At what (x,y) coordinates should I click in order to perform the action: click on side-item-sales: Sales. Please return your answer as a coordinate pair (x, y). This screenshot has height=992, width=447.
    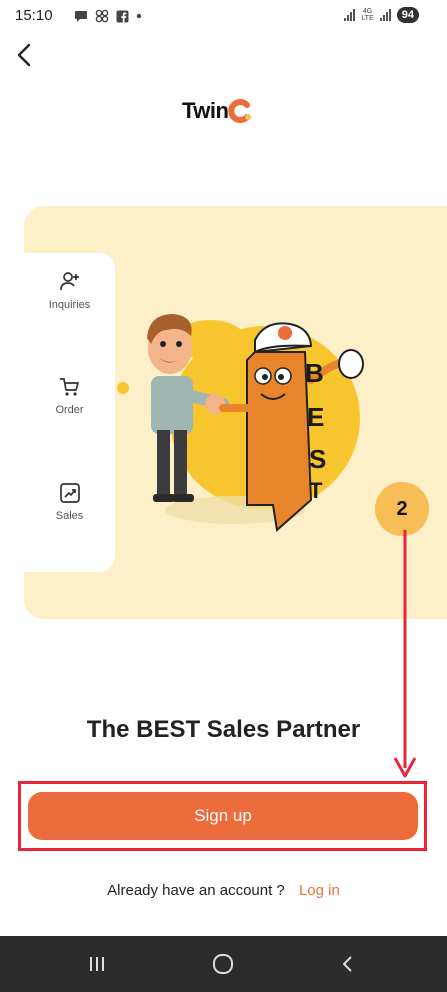
    Looking at the image, I should click on (69, 501).